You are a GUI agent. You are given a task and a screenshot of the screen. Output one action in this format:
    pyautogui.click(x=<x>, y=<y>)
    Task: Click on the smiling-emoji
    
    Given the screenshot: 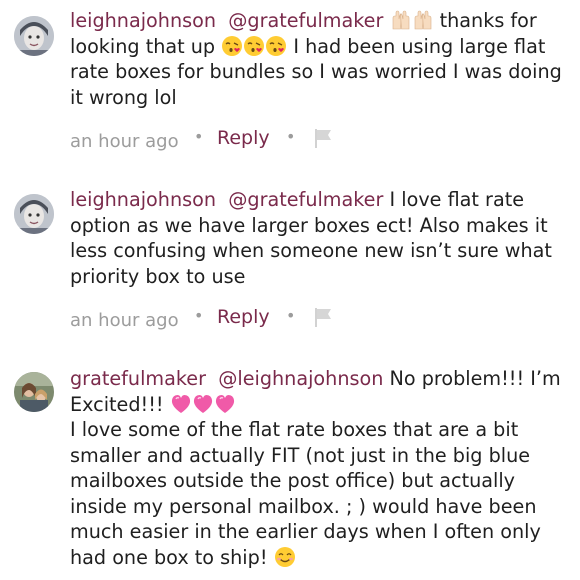 What is the action you would take?
    pyautogui.click(x=285, y=557)
    